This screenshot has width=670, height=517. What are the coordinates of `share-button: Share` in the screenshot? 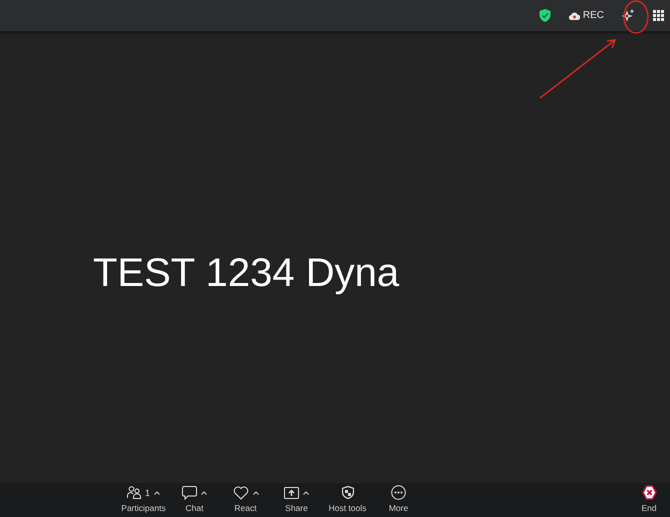 It's located at (296, 499).